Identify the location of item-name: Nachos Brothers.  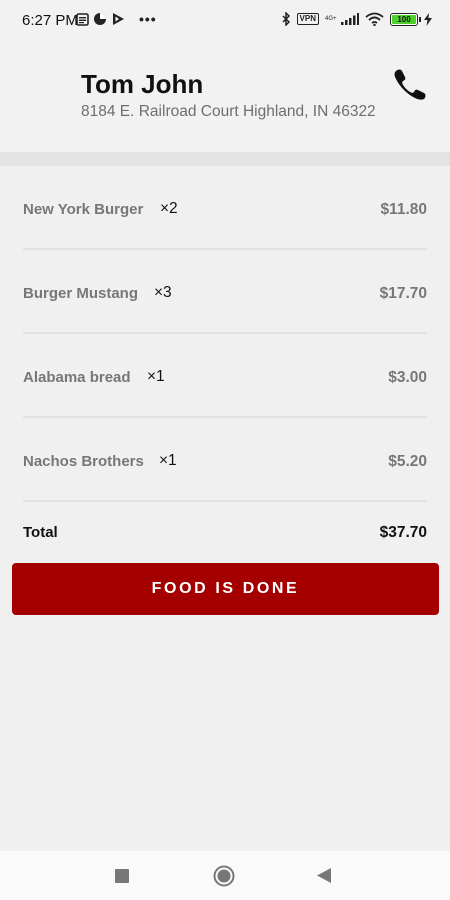
(83, 461).